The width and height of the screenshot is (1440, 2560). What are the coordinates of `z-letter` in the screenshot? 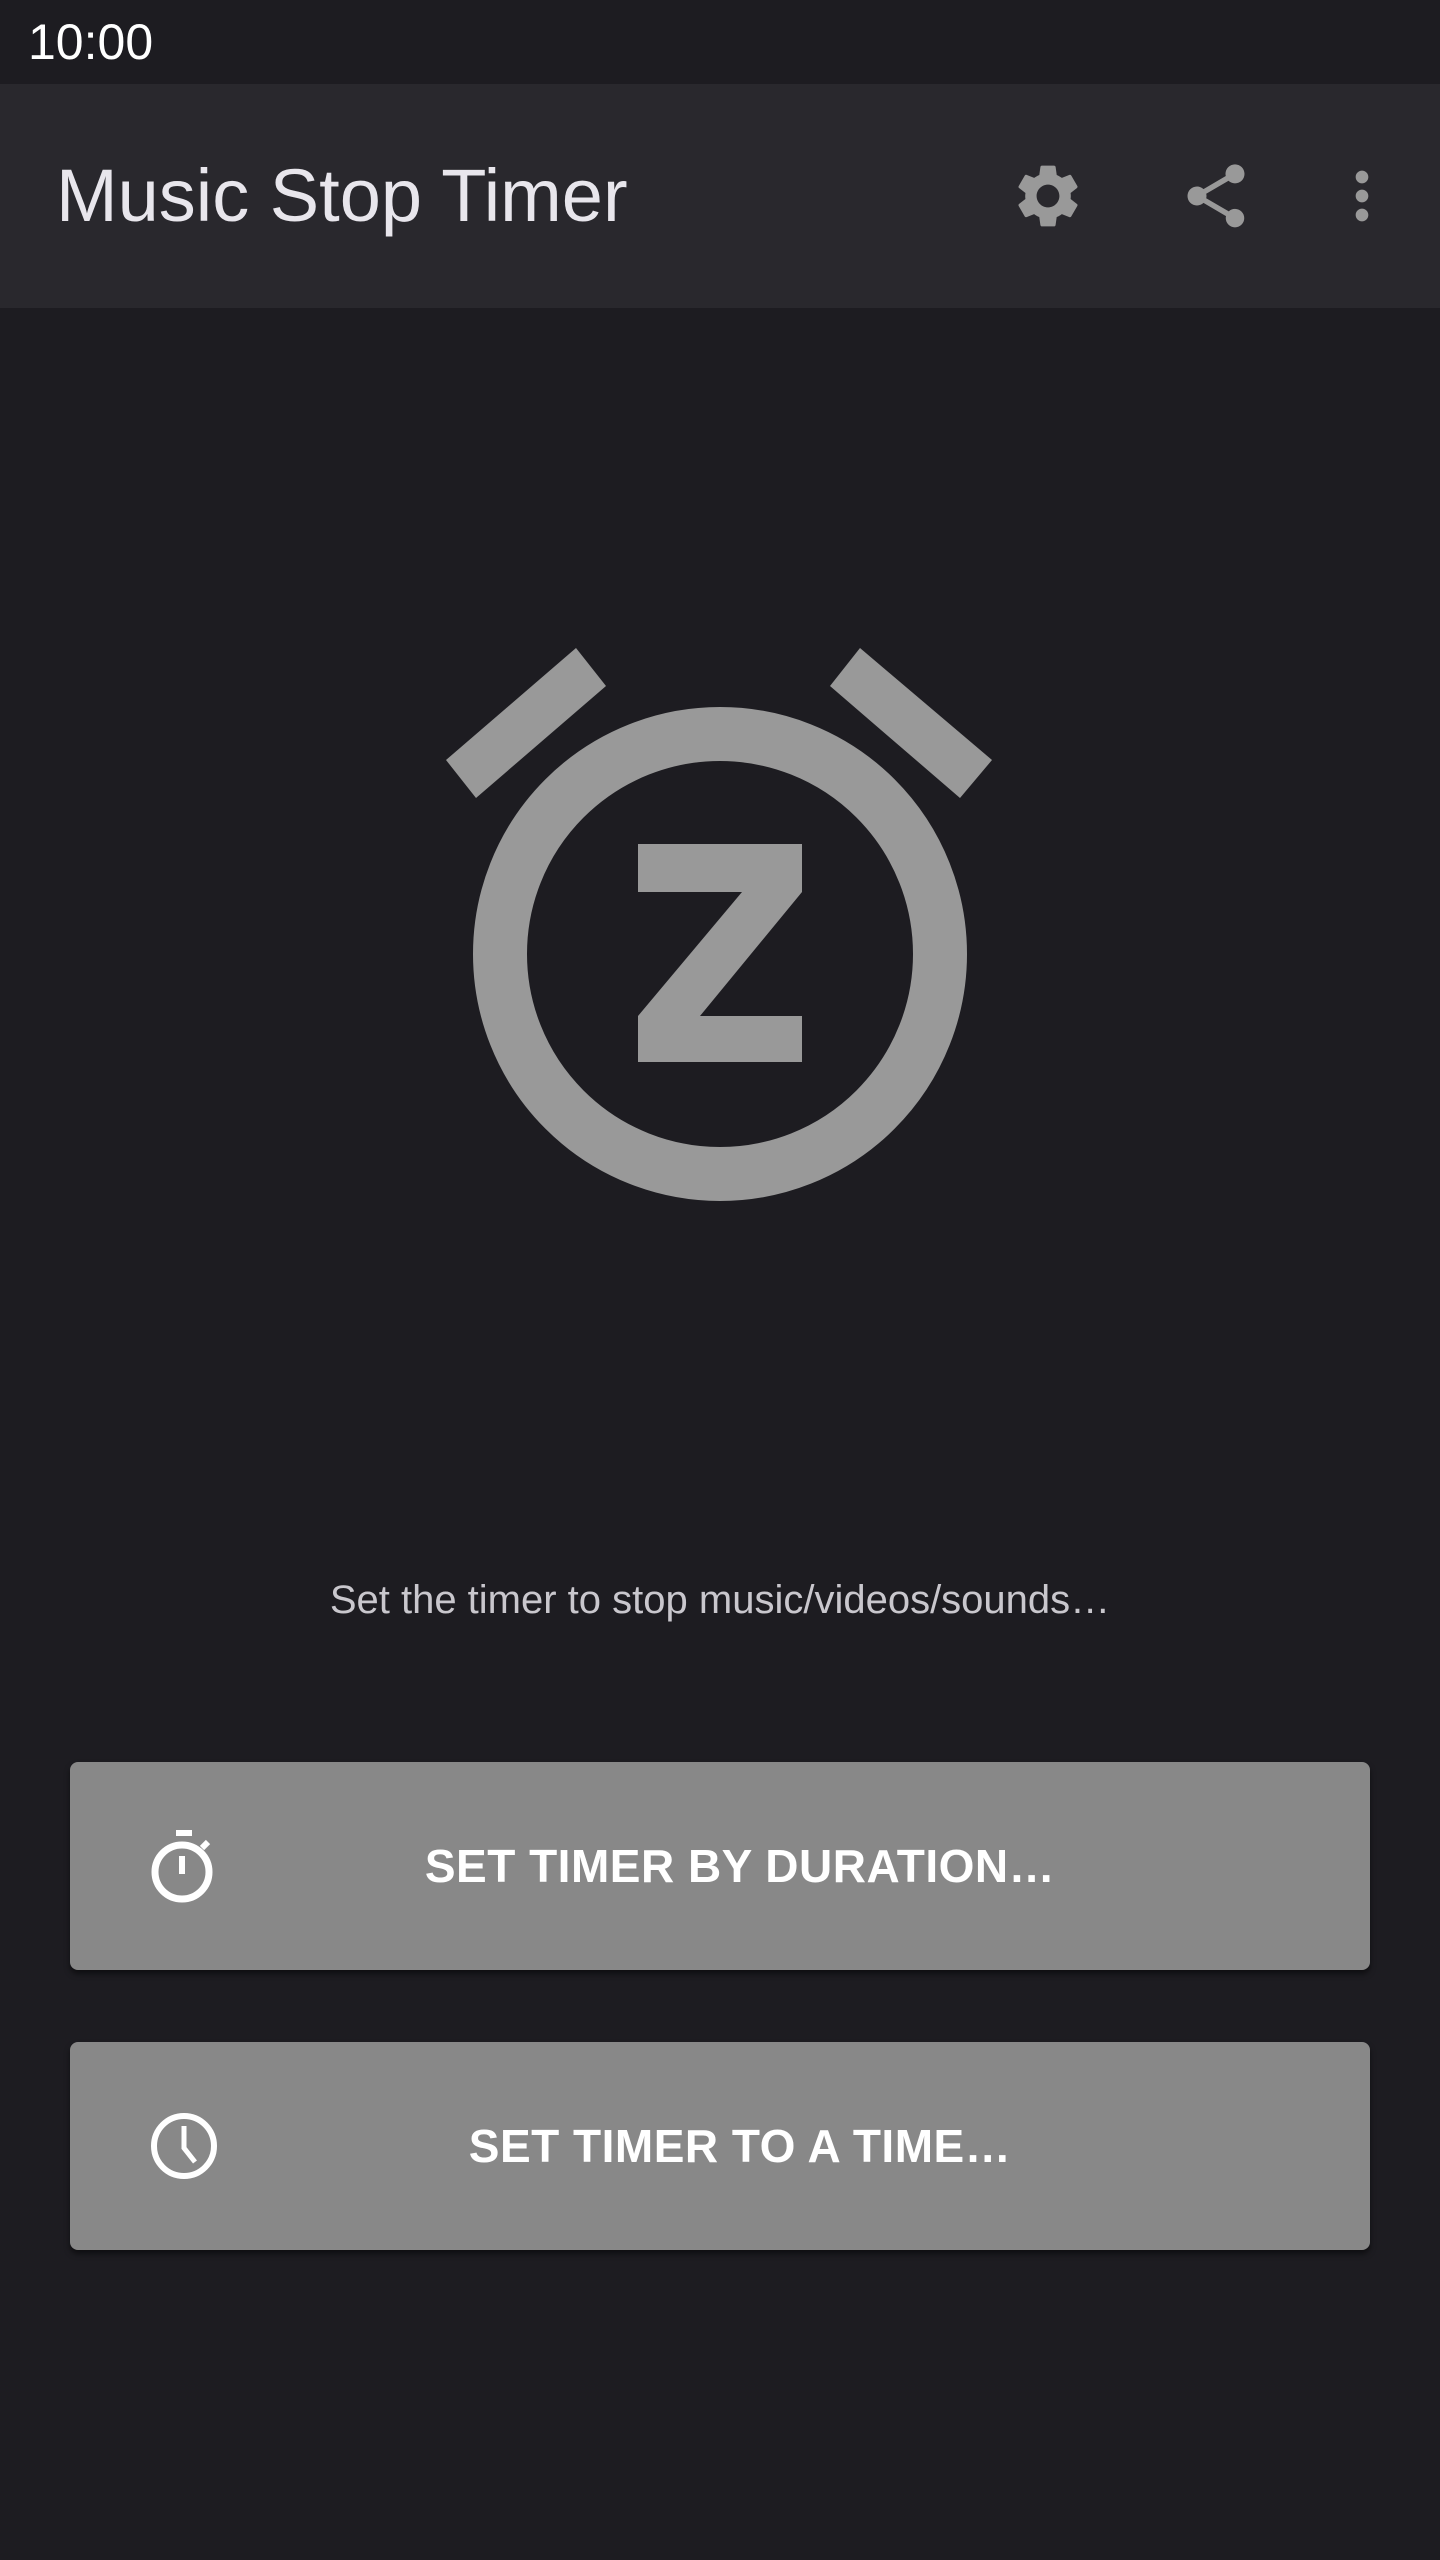 It's located at (720, 953).